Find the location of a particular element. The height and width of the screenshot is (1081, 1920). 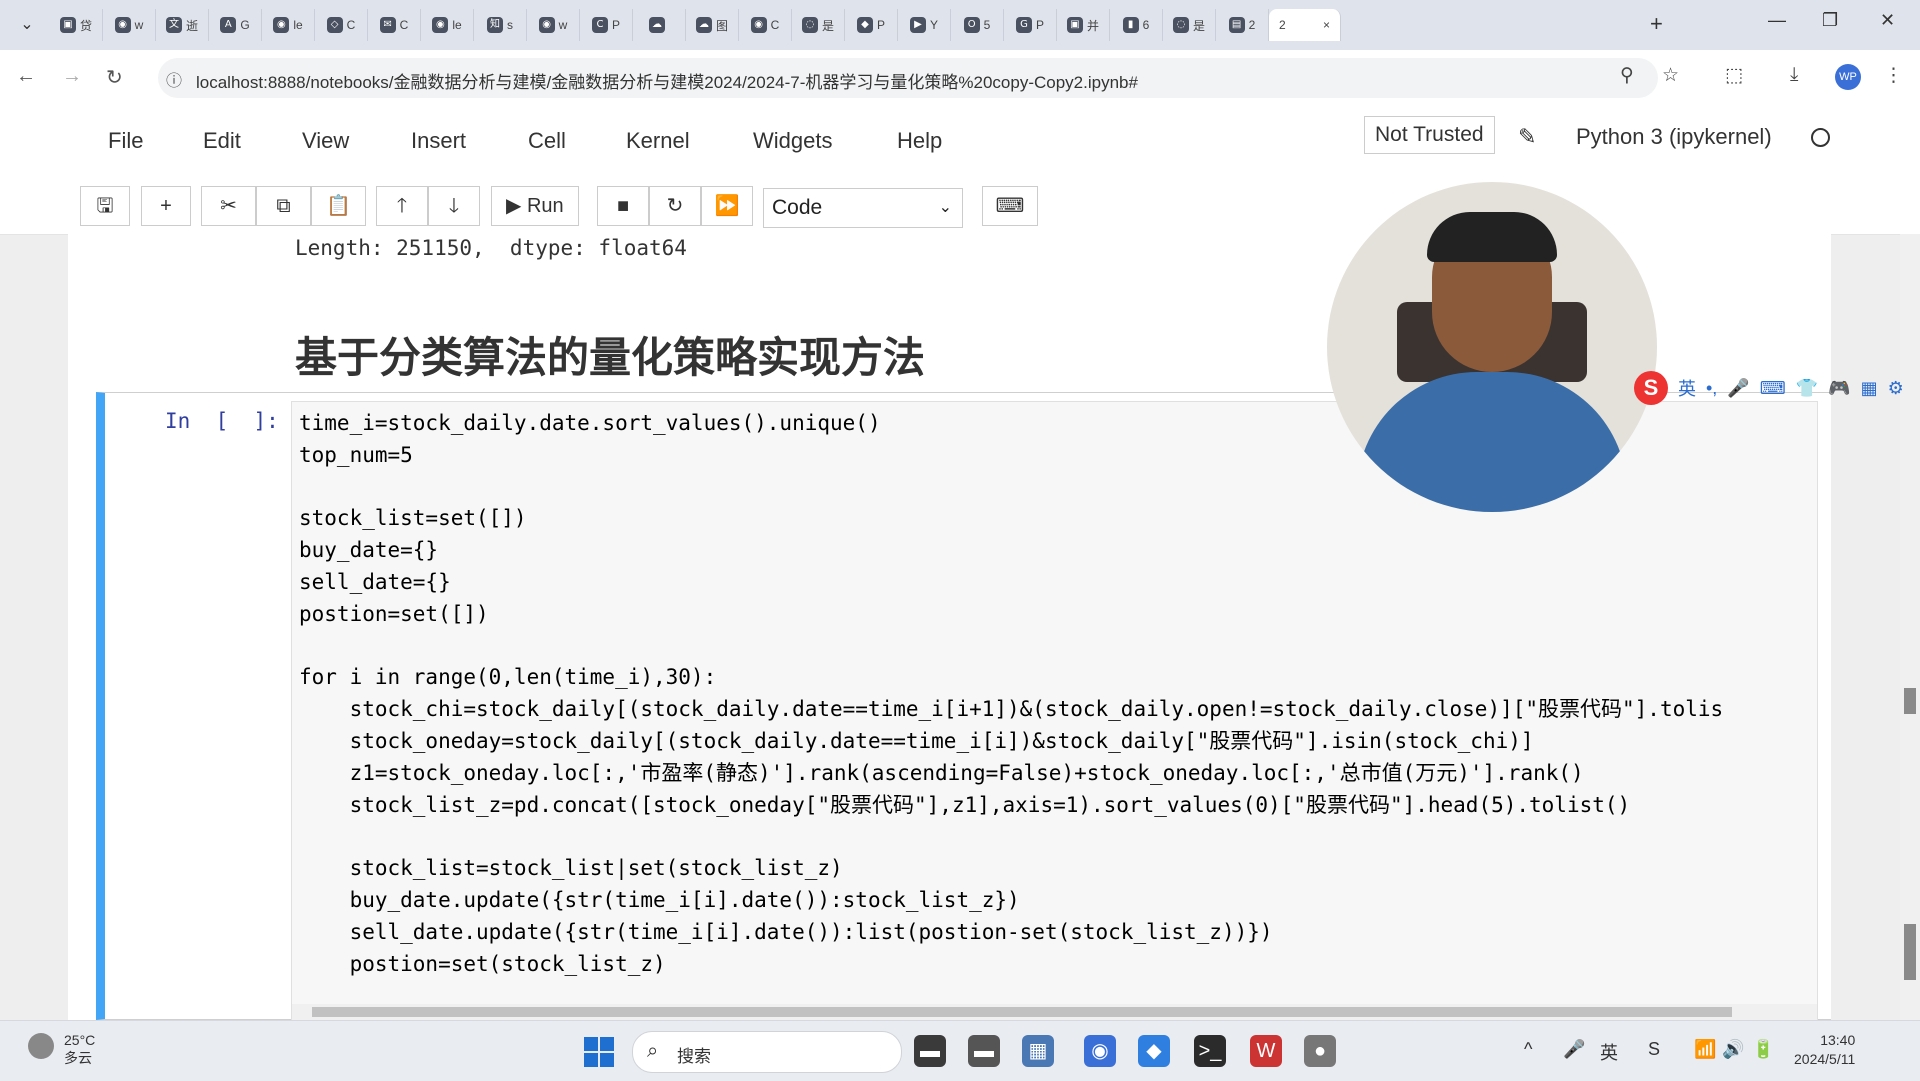

browser-tab: ☁ is located at coordinates (659, 25).